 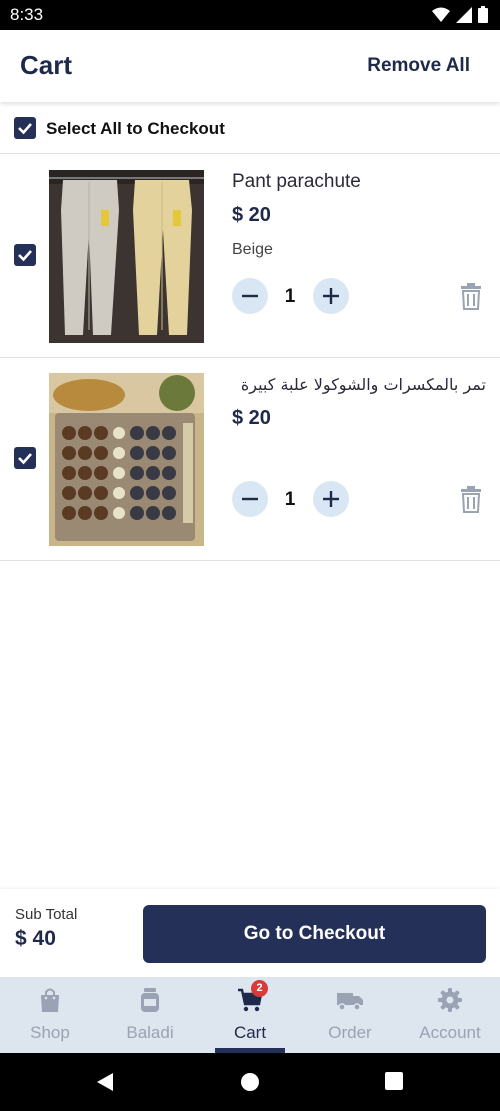 What do you see at coordinates (296, 181) in the screenshot?
I see `product-name: Pant parachute` at bounding box center [296, 181].